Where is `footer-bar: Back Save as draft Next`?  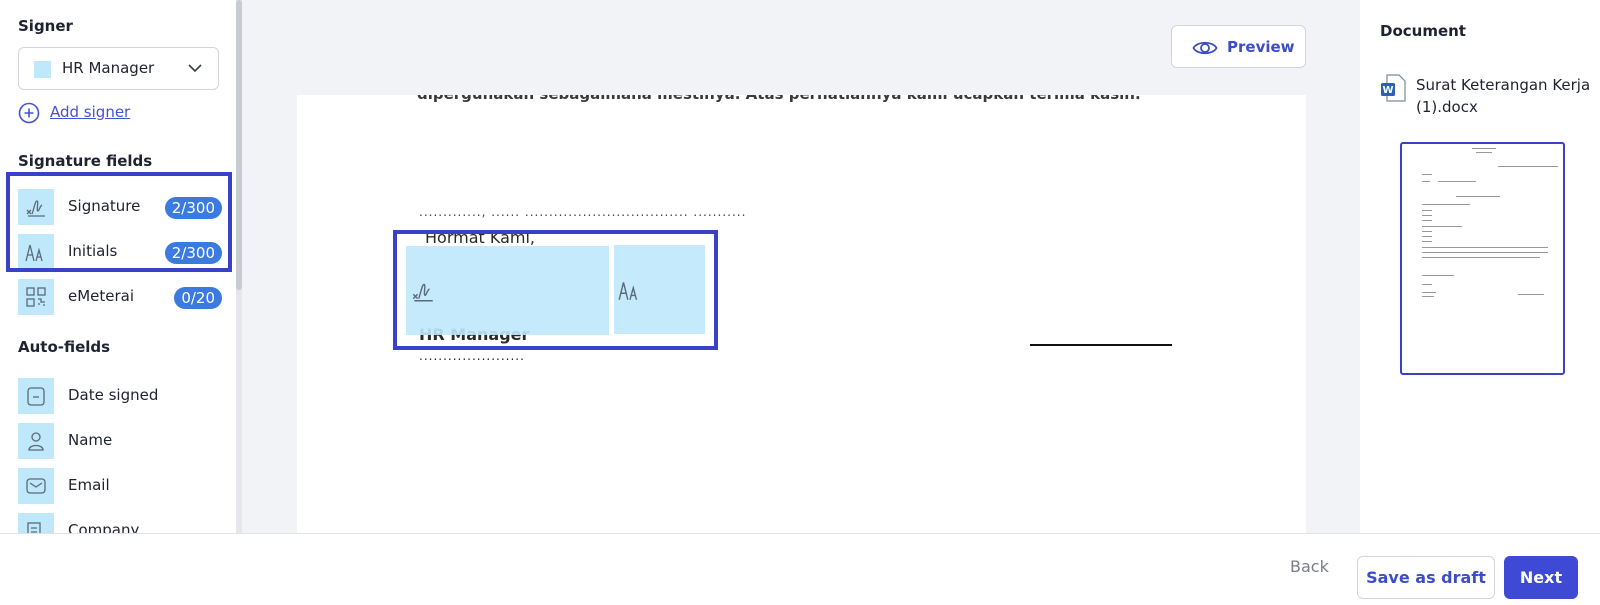 footer-bar: Back Save as draft Next is located at coordinates (800, 569).